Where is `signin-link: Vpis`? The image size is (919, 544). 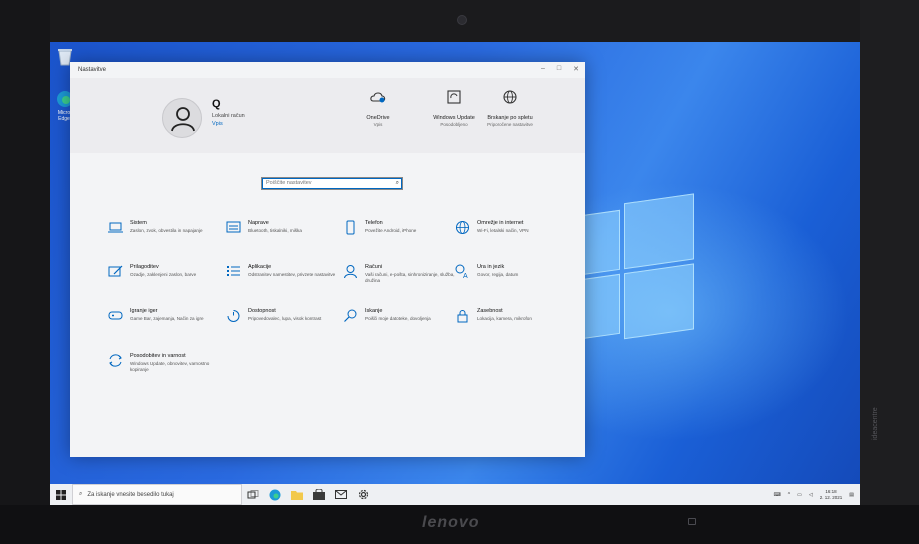 signin-link: Vpis is located at coordinates (217, 124).